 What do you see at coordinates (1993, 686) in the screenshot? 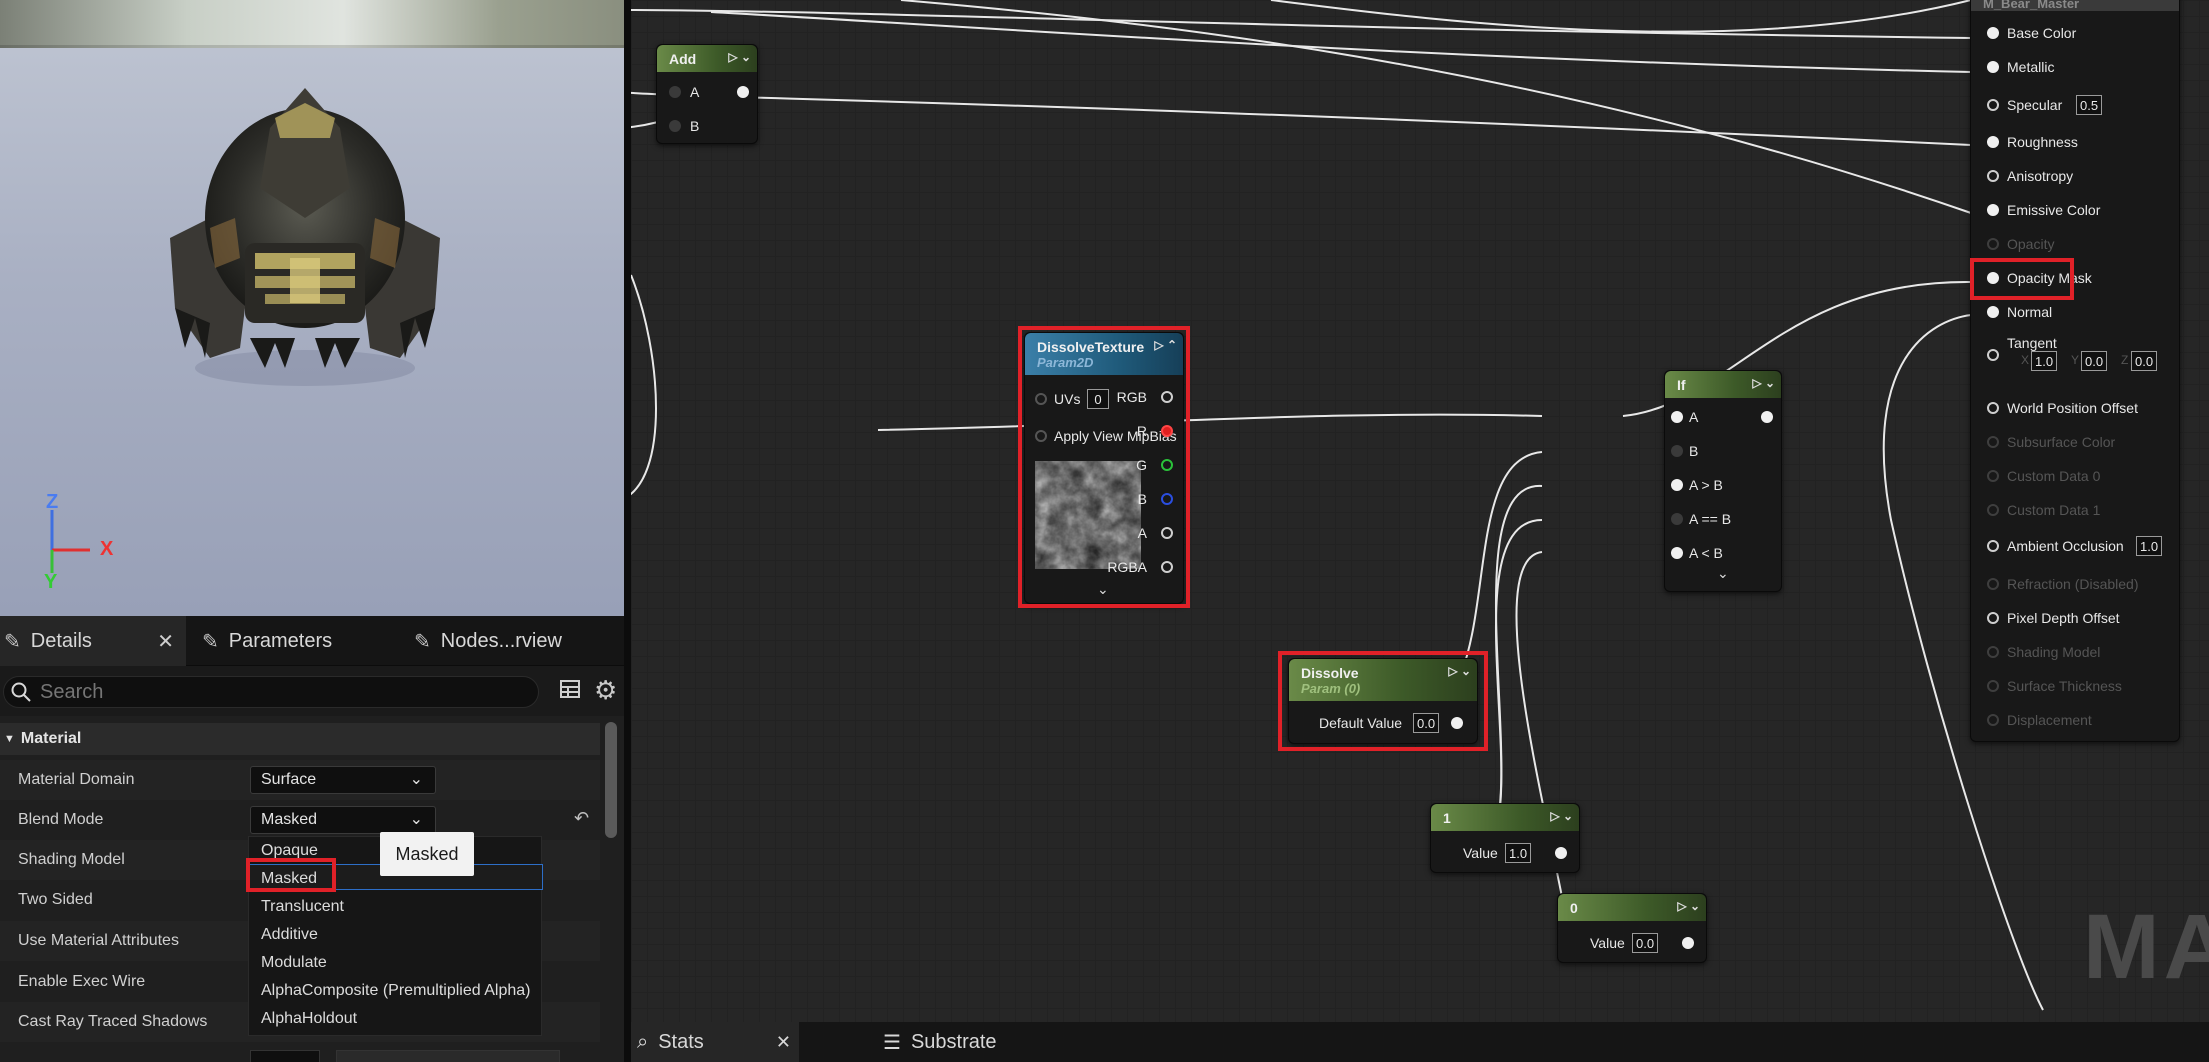
I see `input-pin-surface-thickness` at bounding box center [1993, 686].